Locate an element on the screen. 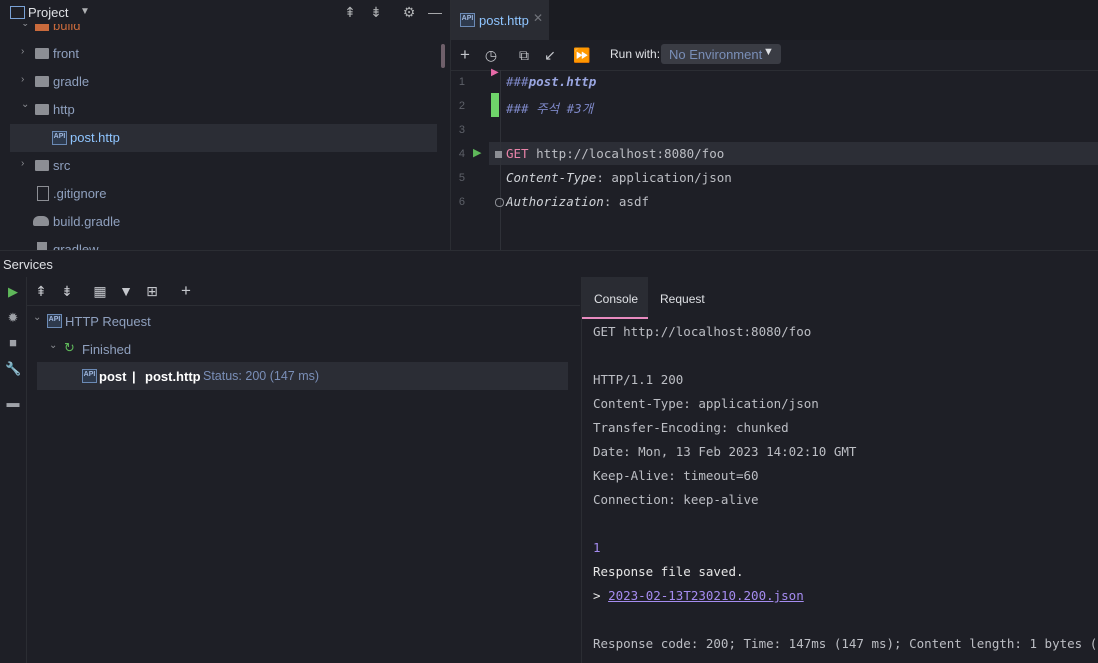 The width and height of the screenshot is (1098, 663). run-request-icon: ▶ is located at coordinates (477, 152).